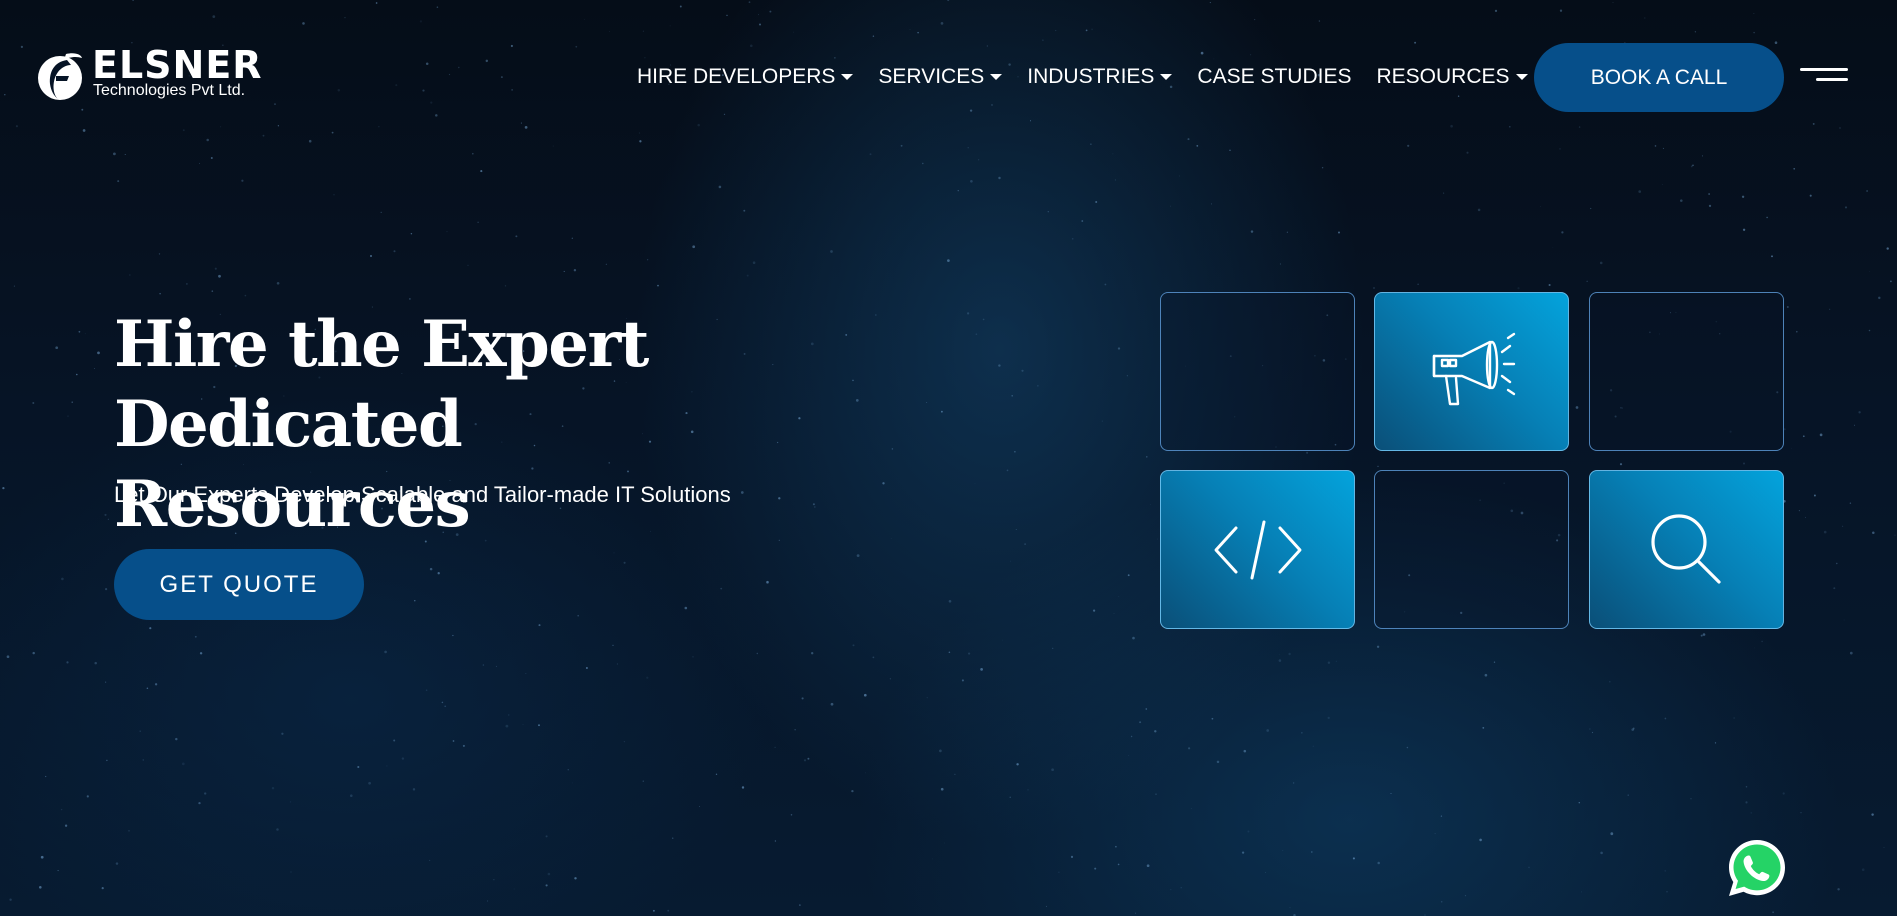 This screenshot has height=916, width=1897. I want to click on brand-logo: ELSNER Technologies Pvt Ltd., so click(156, 74).